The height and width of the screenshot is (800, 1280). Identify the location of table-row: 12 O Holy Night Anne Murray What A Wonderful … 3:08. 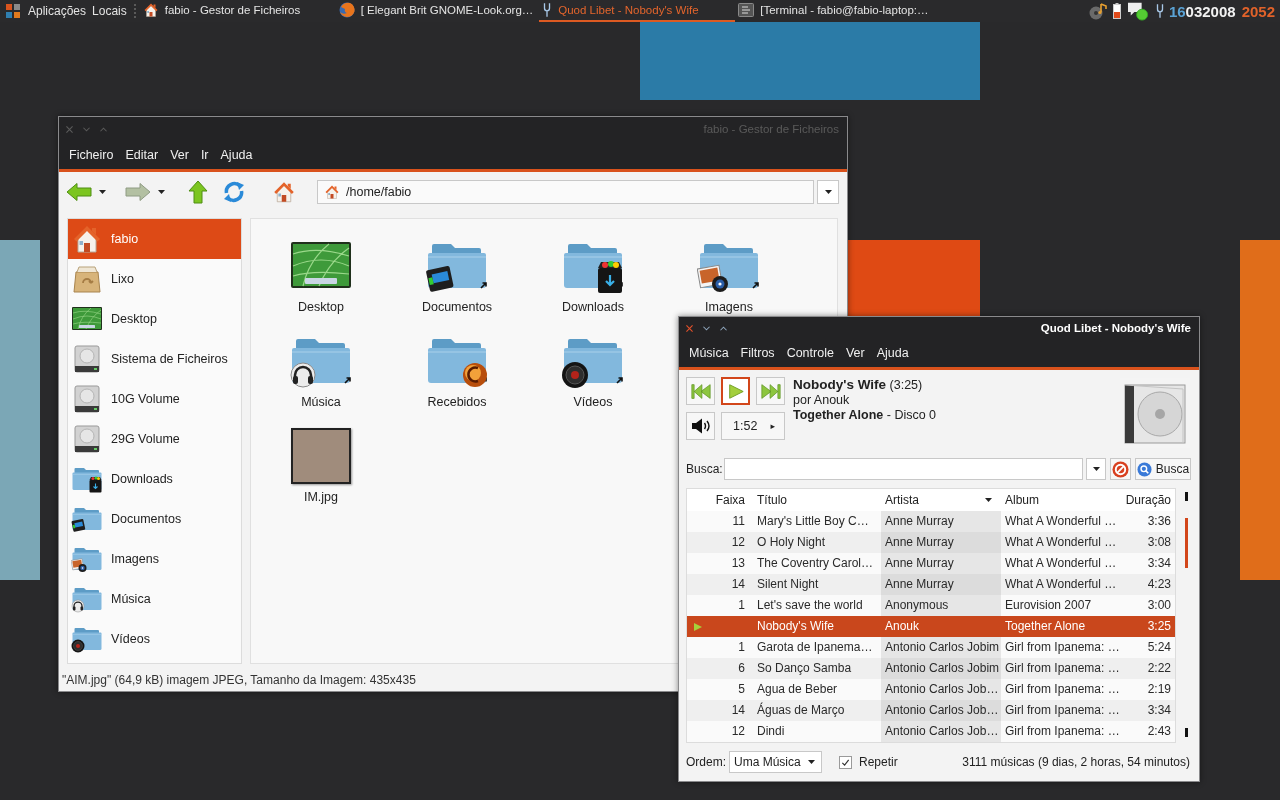
(931, 542).